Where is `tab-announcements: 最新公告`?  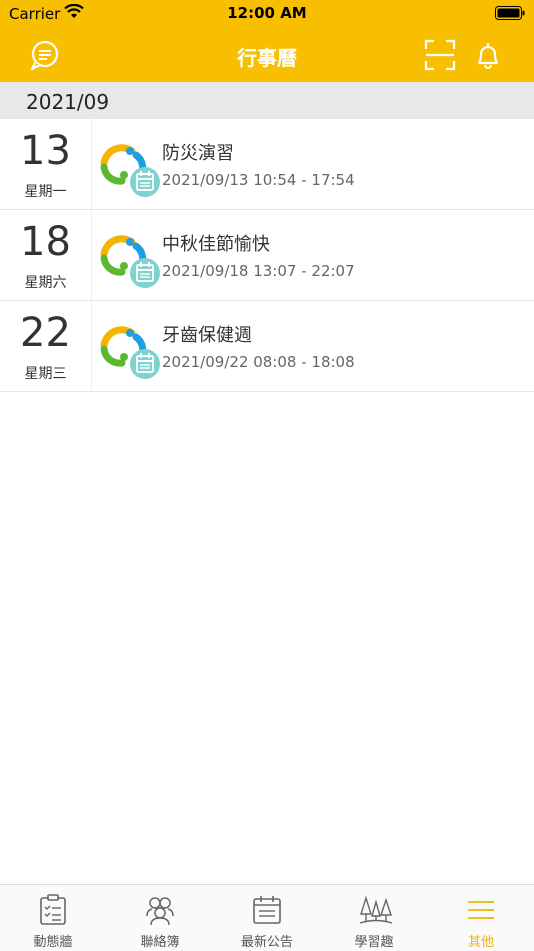
tab-announcements: 最新公告 is located at coordinates (267, 918).